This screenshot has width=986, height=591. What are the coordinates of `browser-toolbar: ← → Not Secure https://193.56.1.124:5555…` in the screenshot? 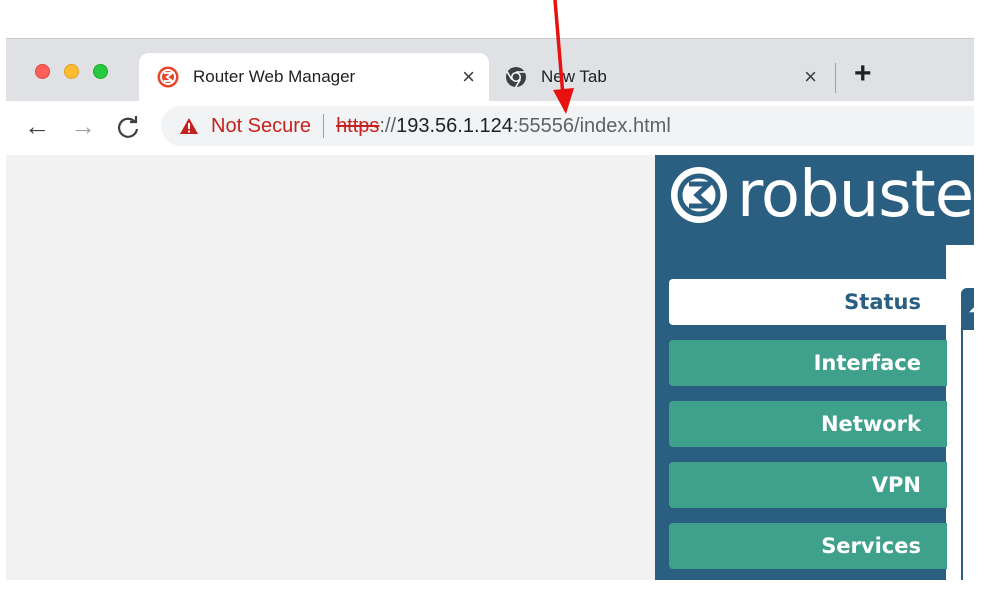 It's located at (490, 128).